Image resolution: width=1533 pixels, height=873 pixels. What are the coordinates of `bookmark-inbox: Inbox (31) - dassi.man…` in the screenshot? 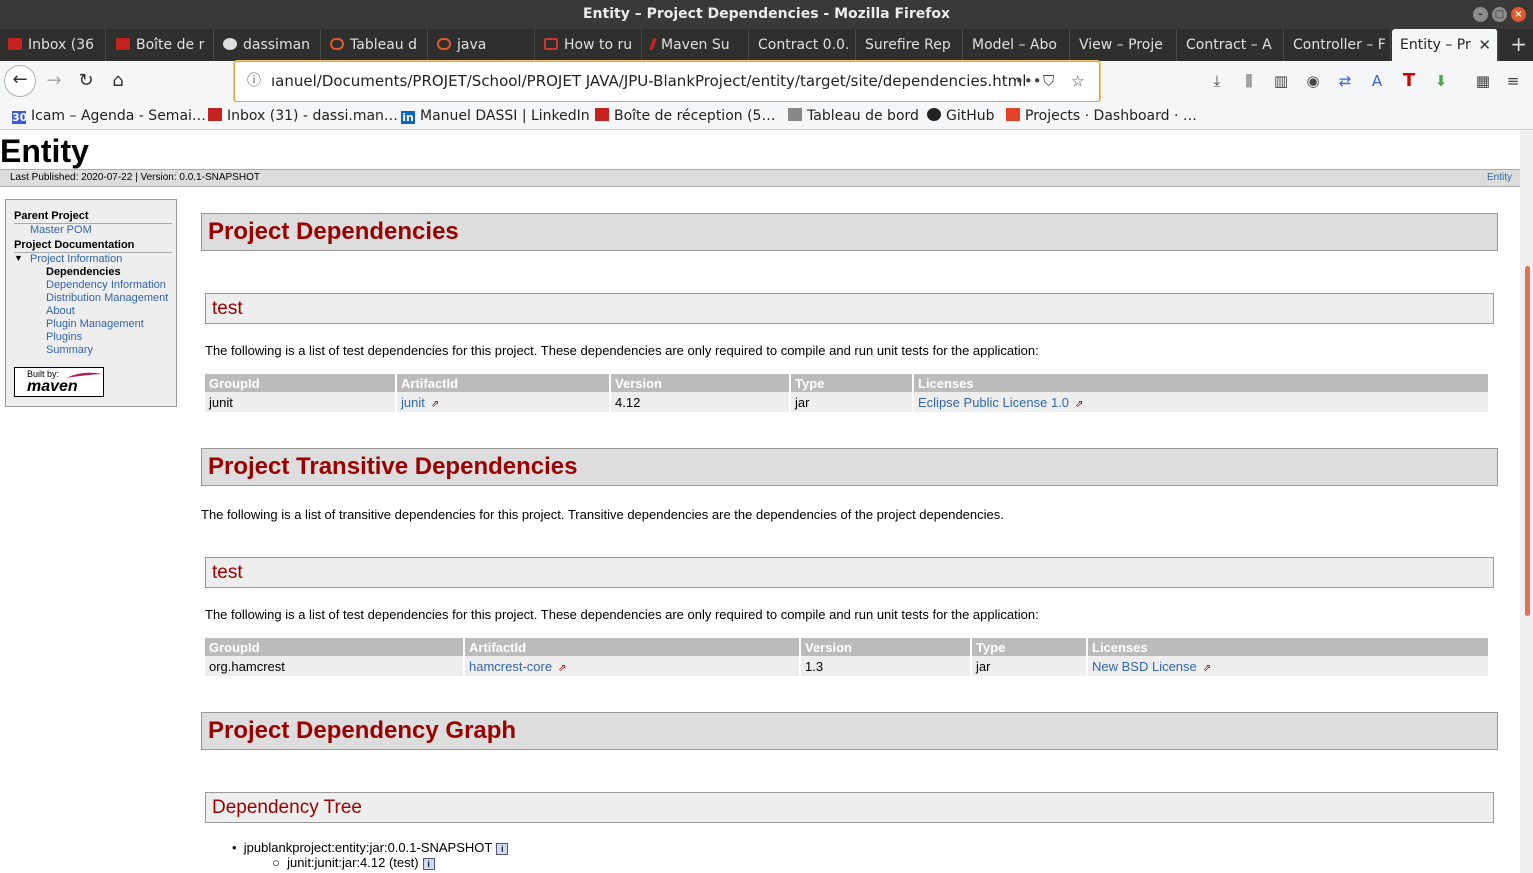 It's located at (303, 116).